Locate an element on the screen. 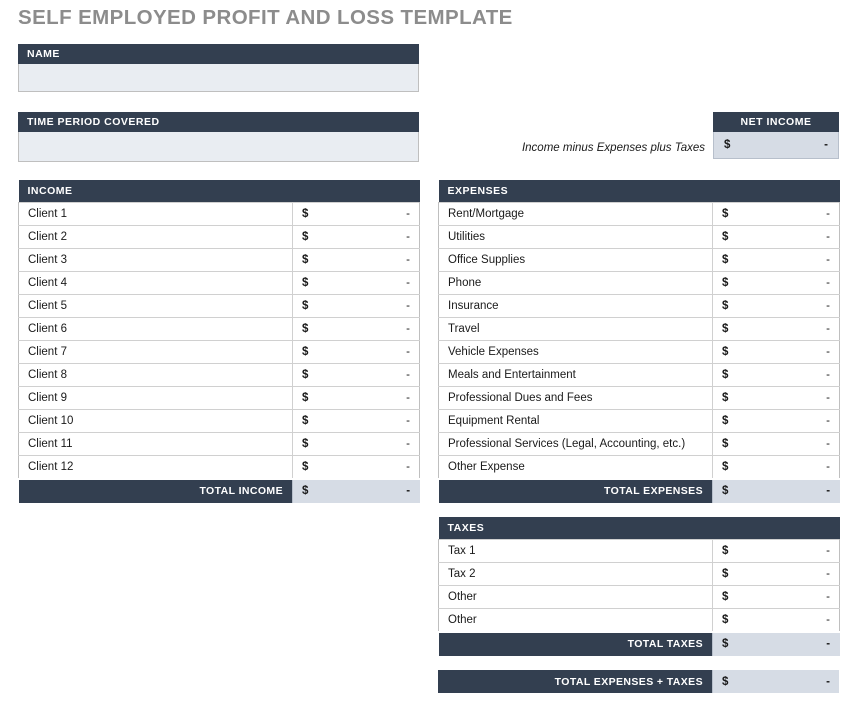  expense-row: Rent/Mortgage $ - is located at coordinates (639, 214).